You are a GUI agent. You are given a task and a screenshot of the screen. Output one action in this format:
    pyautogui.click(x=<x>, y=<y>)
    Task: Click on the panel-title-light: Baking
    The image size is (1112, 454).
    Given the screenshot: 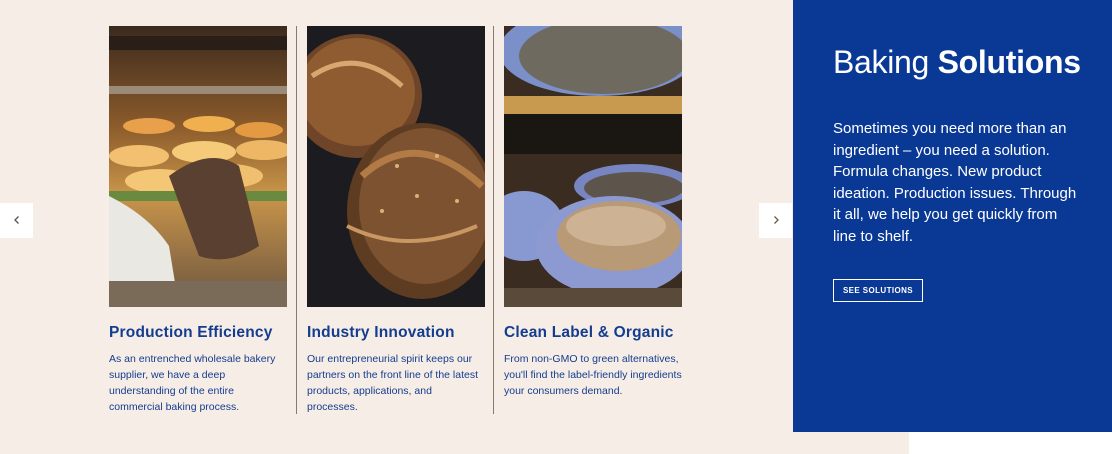 What is the action you would take?
    pyautogui.click(x=881, y=62)
    